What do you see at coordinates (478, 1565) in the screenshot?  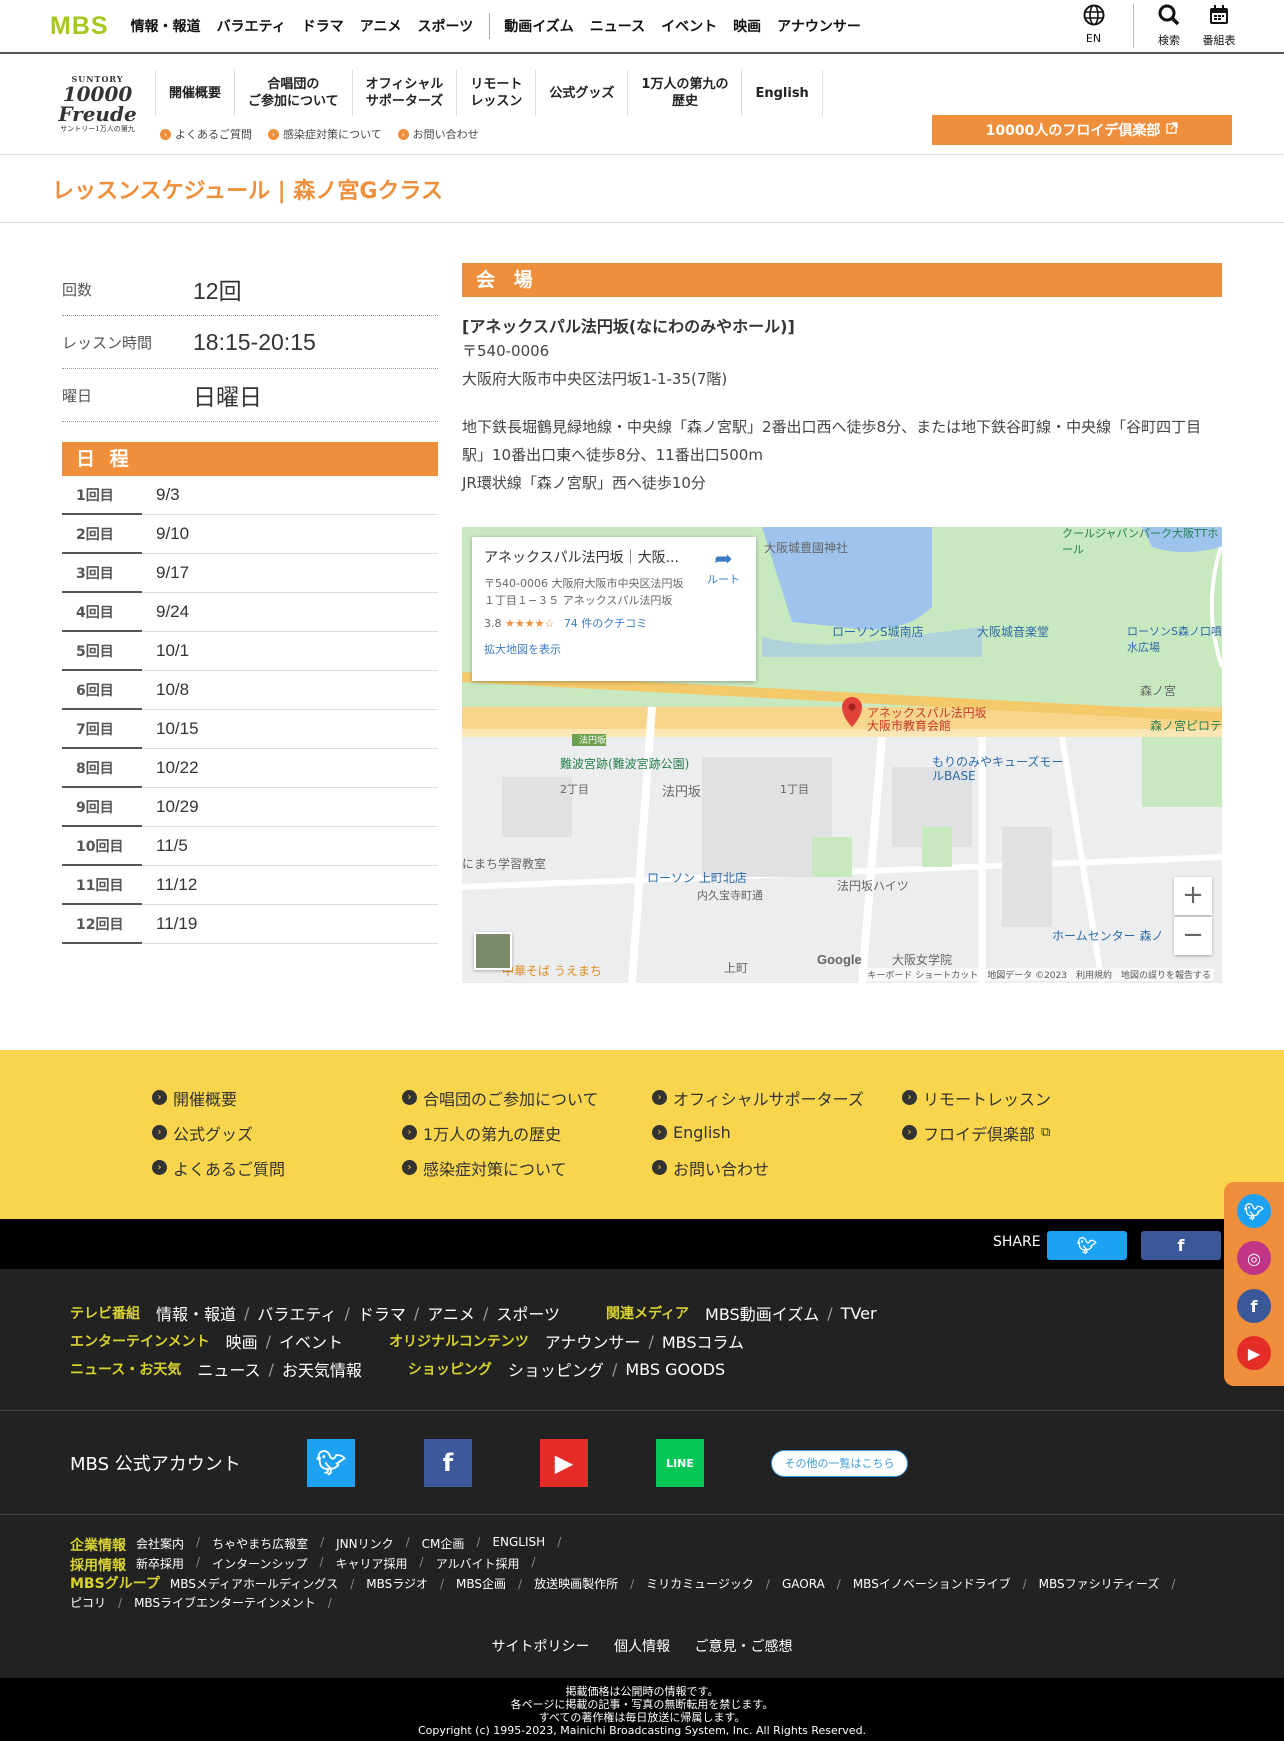 I see `footer-link: アルバイト採用` at bounding box center [478, 1565].